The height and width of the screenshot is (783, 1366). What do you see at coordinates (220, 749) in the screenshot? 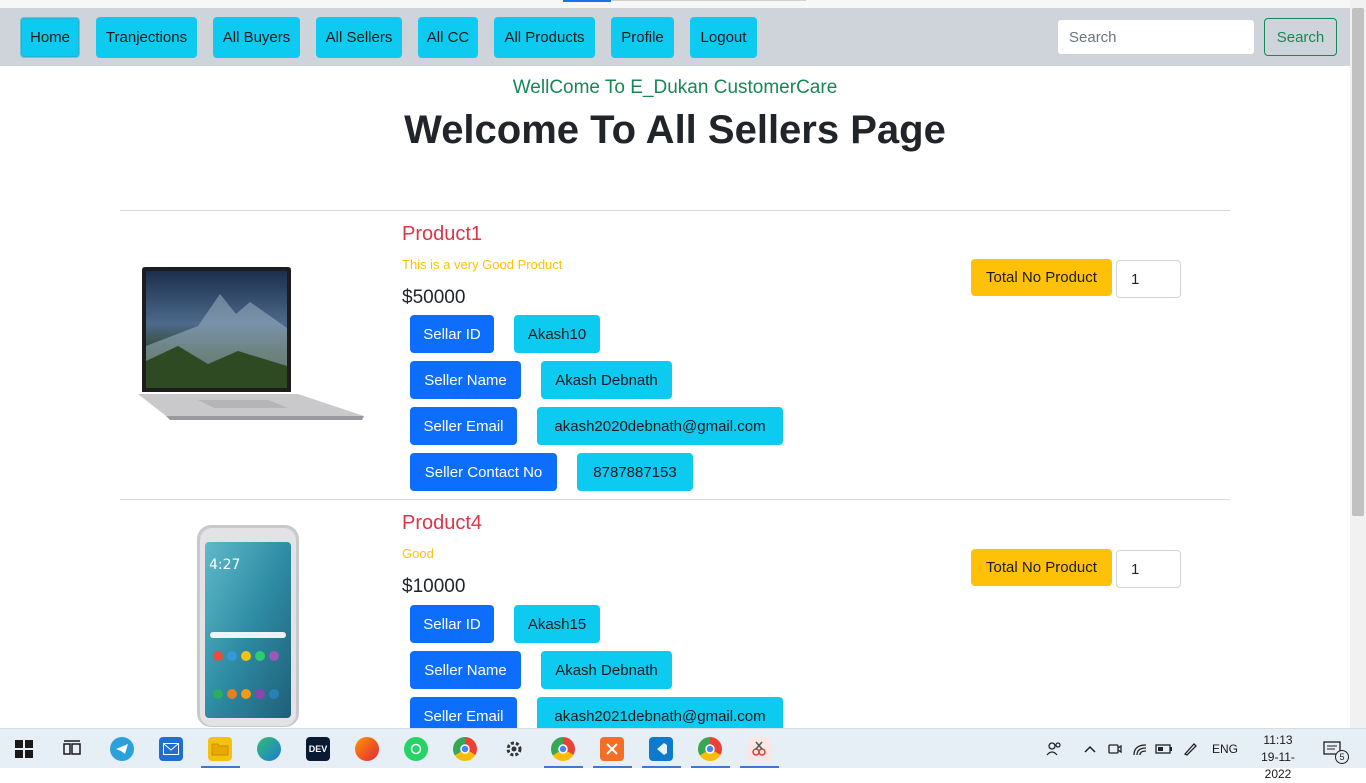
I see `file-explorer-icon` at bounding box center [220, 749].